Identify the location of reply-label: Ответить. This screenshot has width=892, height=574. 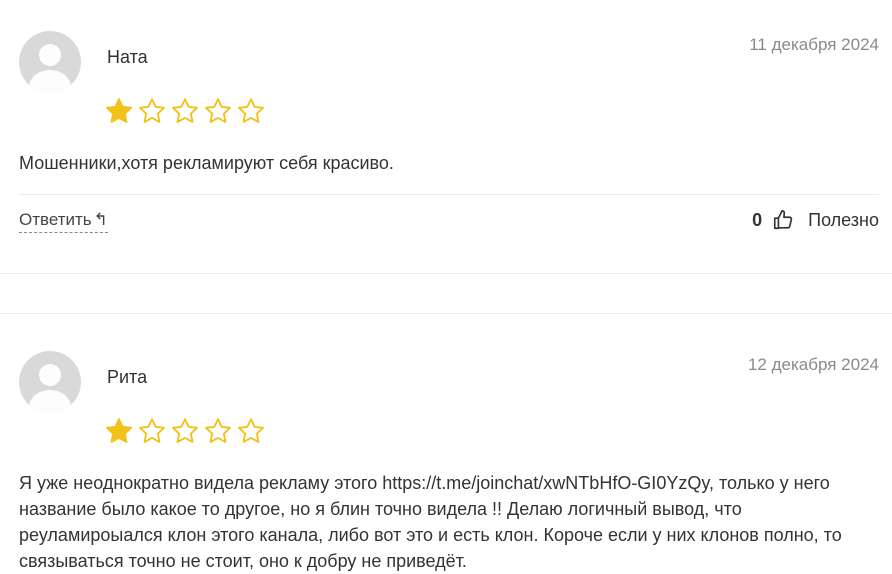
(55, 219).